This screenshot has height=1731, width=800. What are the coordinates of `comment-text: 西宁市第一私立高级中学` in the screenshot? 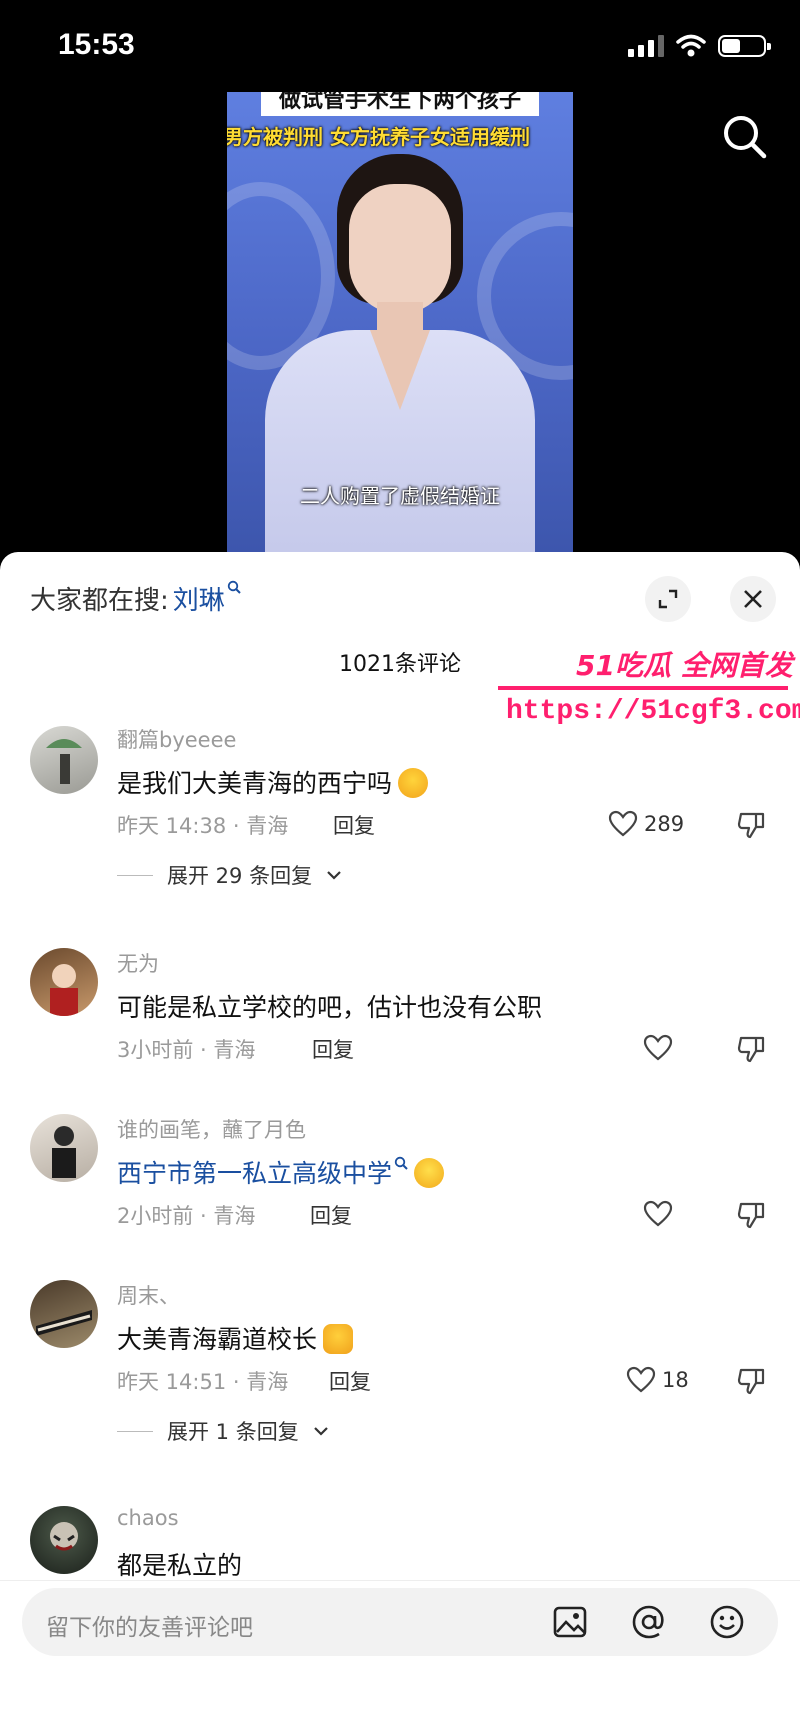 It's located at (281, 1172).